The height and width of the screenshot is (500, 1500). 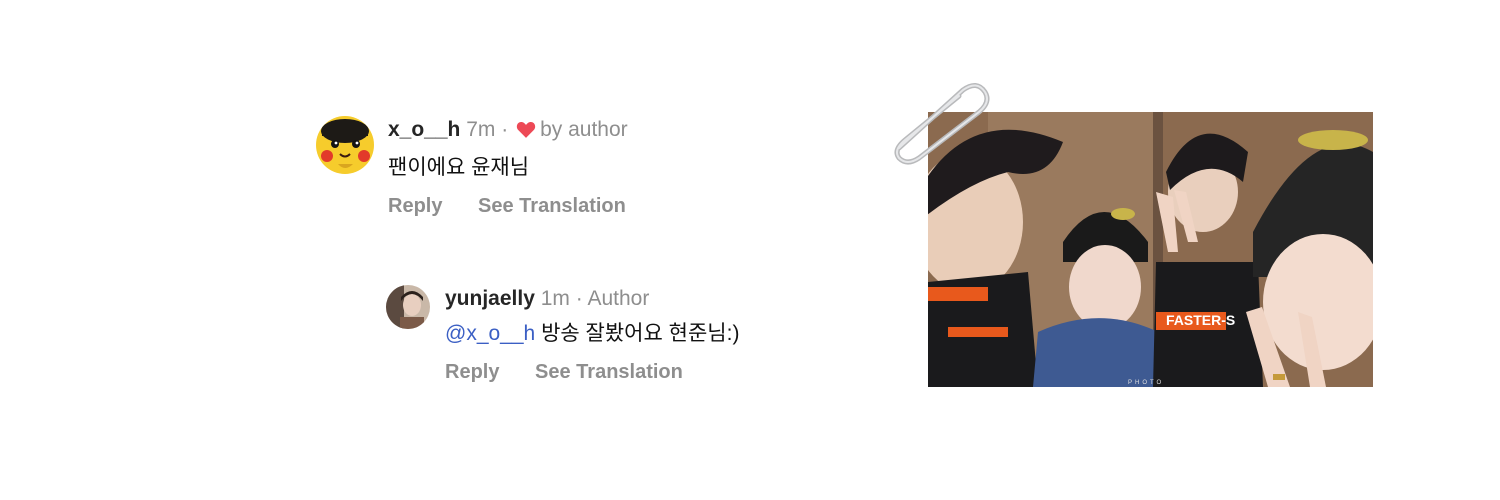 I want to click on comment-text: @x_o__h 방송 잘봤어요 현준님:), so click(x=655, y=334).